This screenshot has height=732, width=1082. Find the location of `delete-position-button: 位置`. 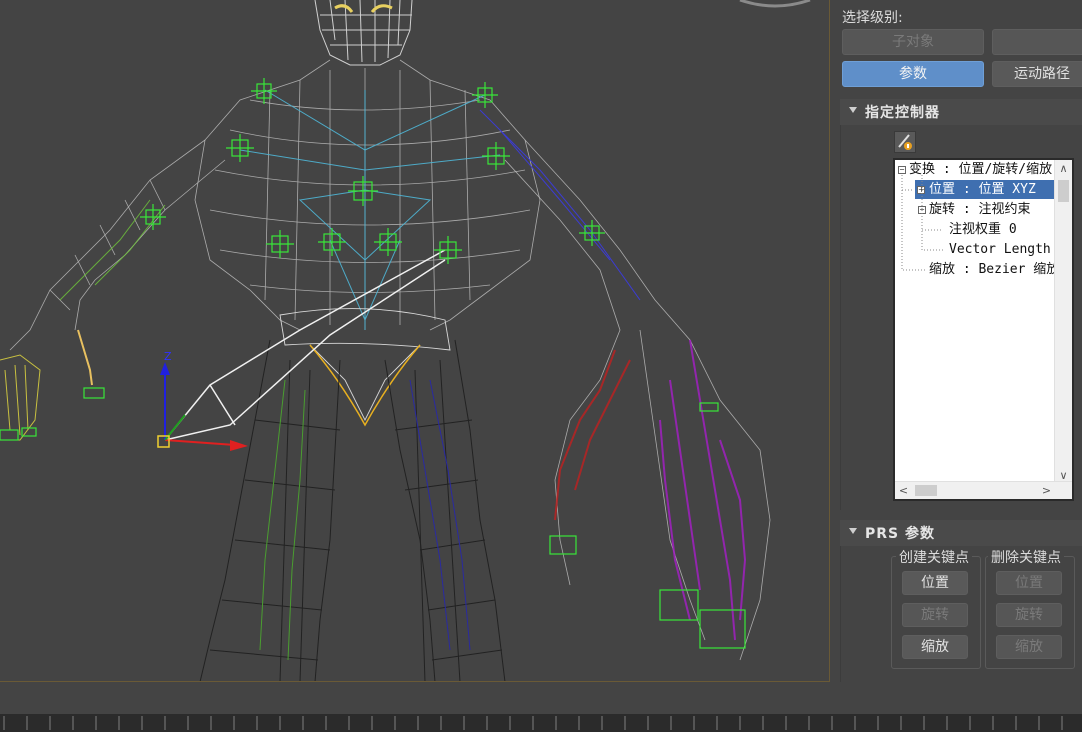

delete-position-button: 位置 is located at coordinates (1029, 583).